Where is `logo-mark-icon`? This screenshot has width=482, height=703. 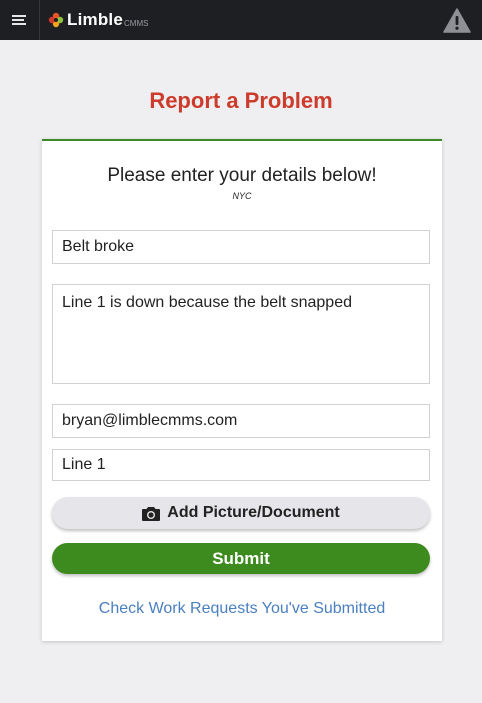
logo-mark-icon is located at coordinates (56, 20).